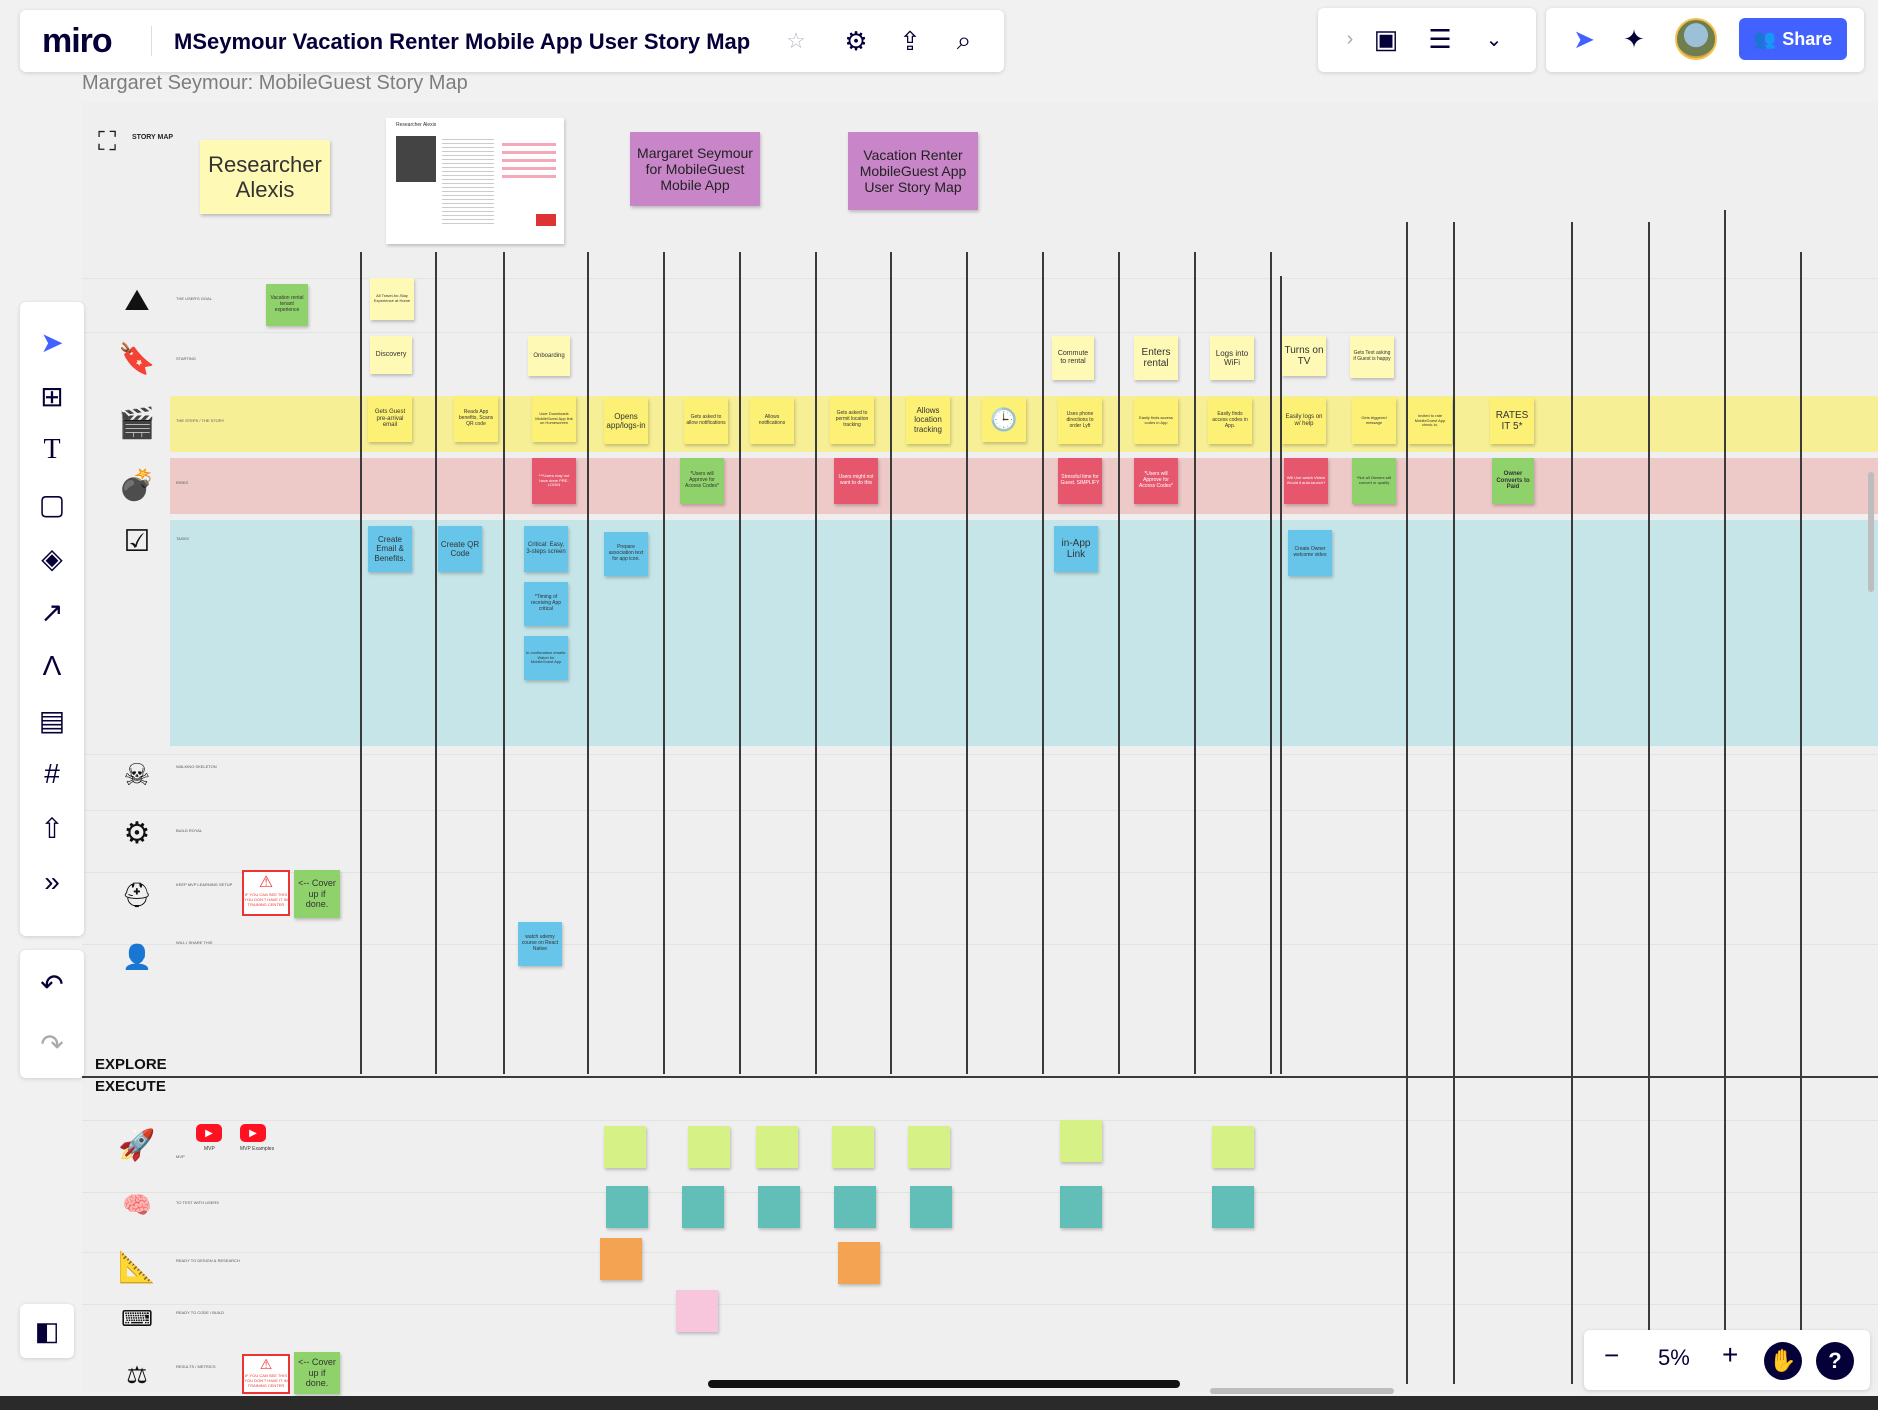 The width and height of the screenshot is (1878, 1410). I want to click on step-sticky: Easily finds access codes in App., so click(1230, 421).